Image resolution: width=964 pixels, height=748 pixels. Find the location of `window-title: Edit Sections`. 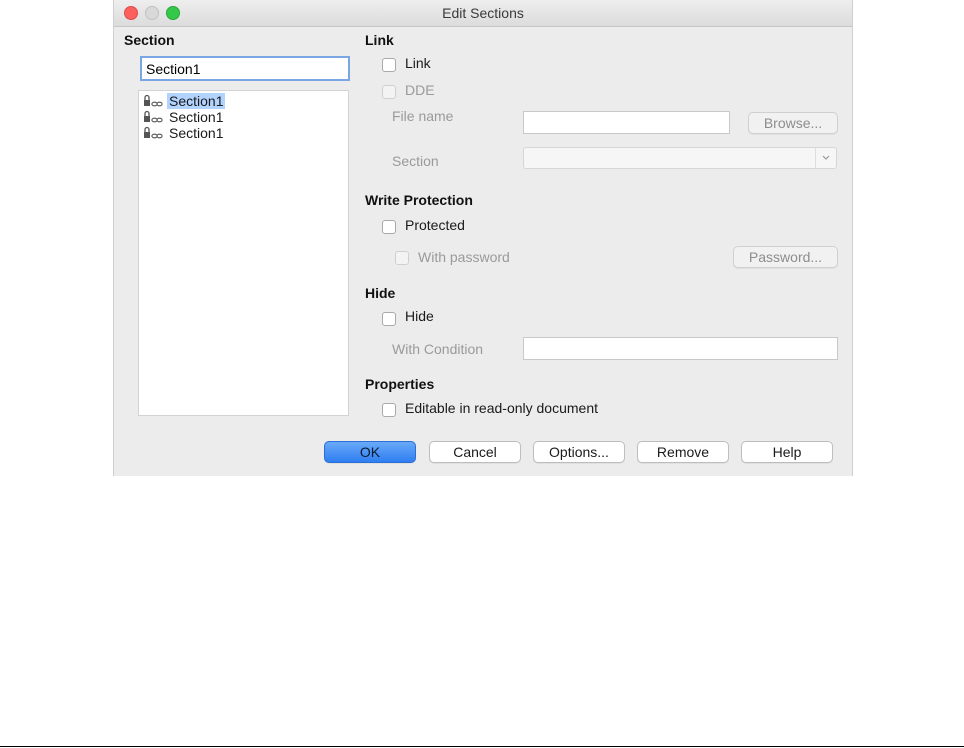

window-title: Edit Sections is located at coordinates (483, 13).